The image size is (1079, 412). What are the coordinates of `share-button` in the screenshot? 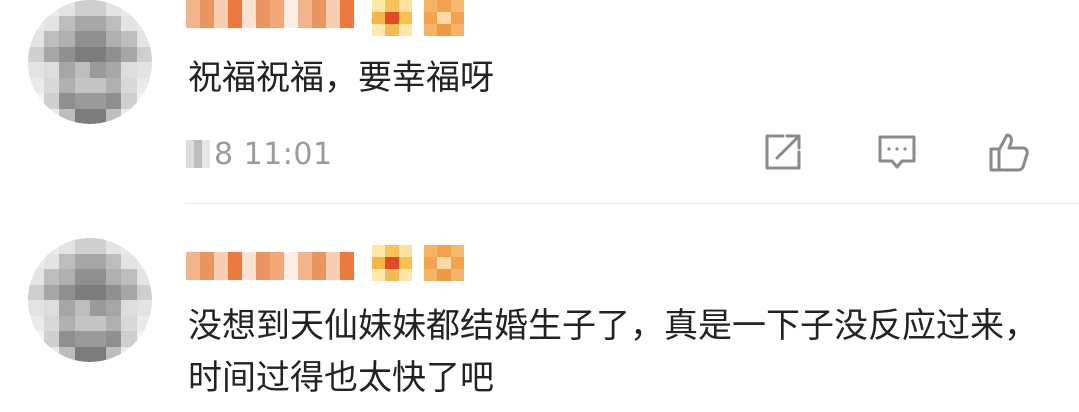 It's located at (783, 154).